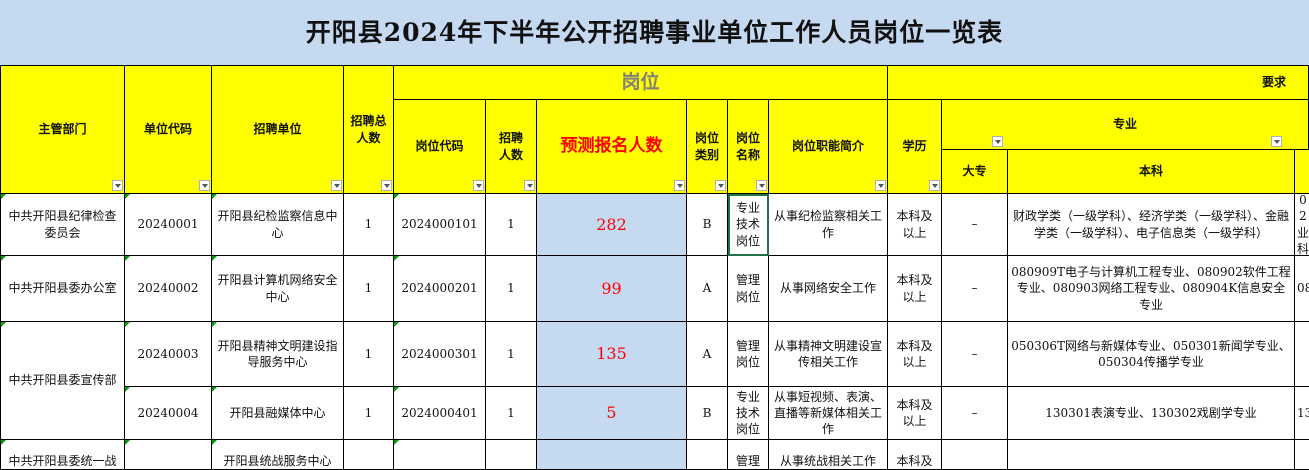 Image resolution: width=1309 pixels, height=470 pixels. What do you see at coordinates (828, 354) in the screenshot?
I see `cell-post-desc: 从事精神文明建设宣传相关工作` at bounding box center [828, 354].